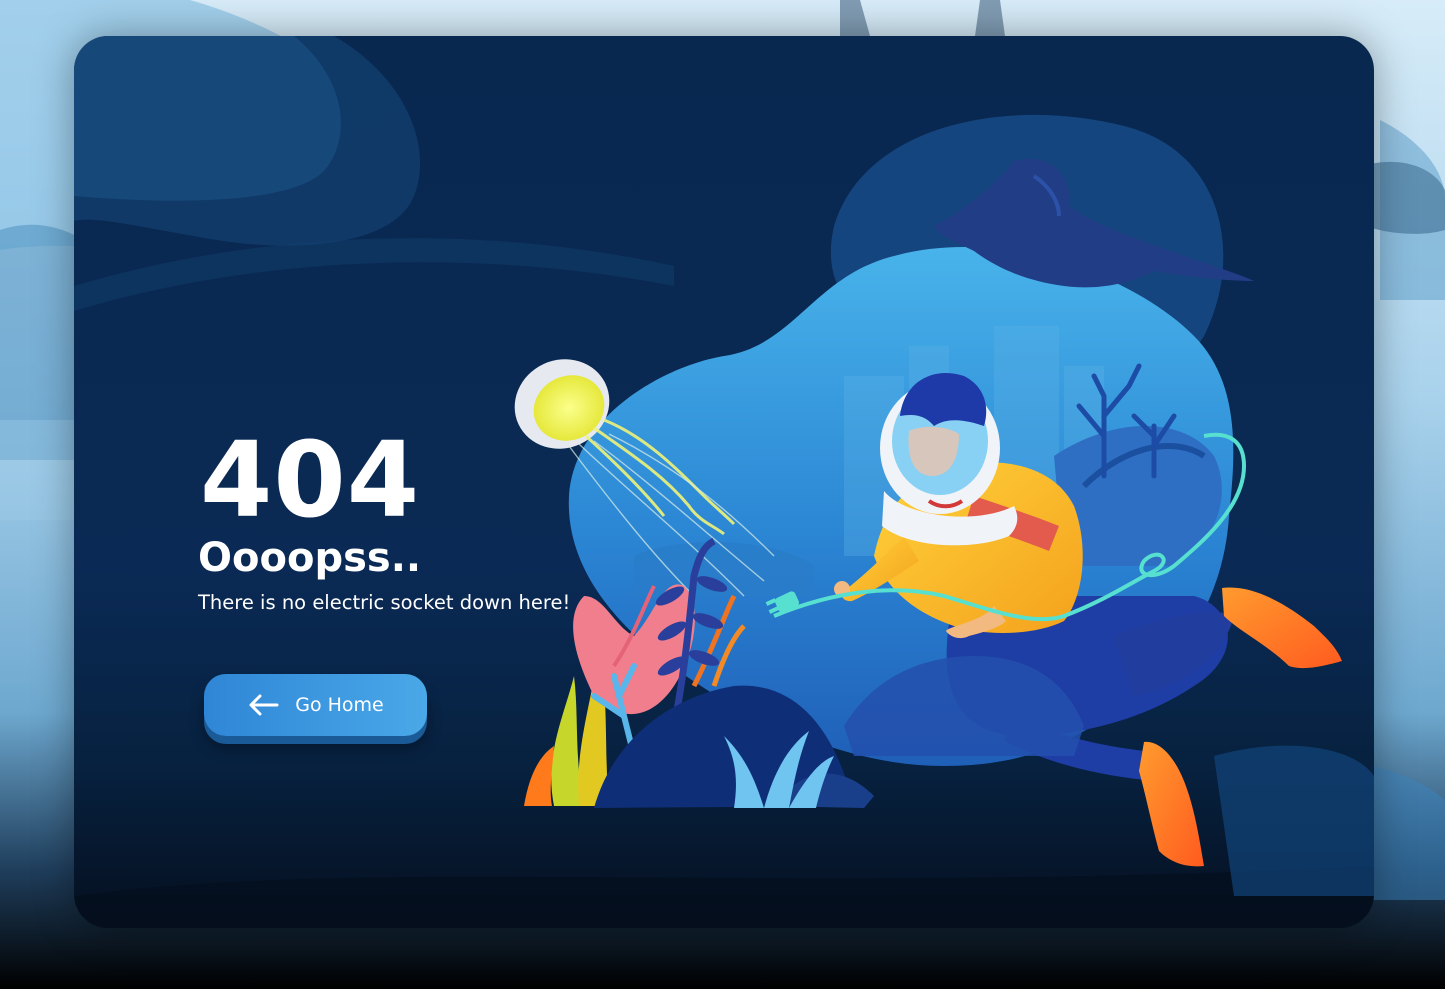  I want to click on error-message: There is no electric socket down here!, so click(384, 602).